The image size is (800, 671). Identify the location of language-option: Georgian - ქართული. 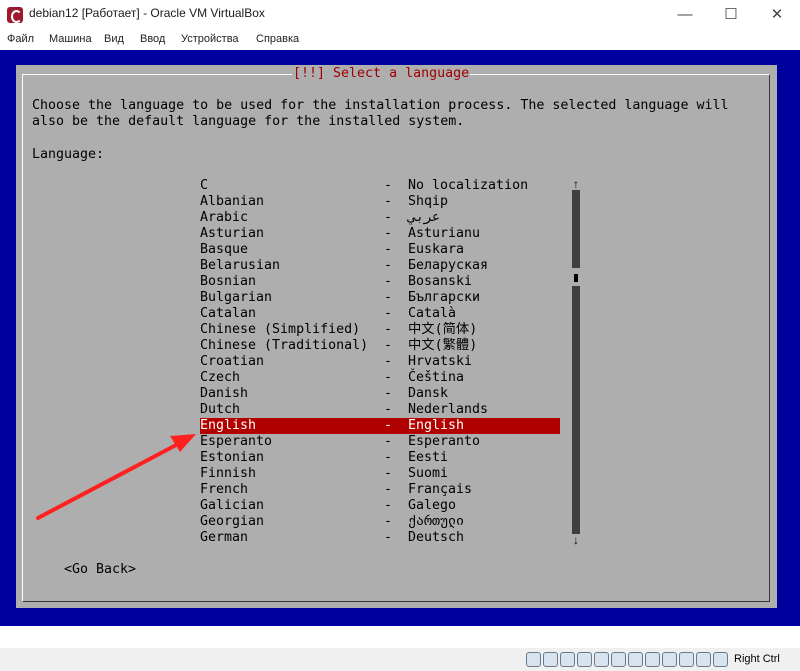
(380, 522).